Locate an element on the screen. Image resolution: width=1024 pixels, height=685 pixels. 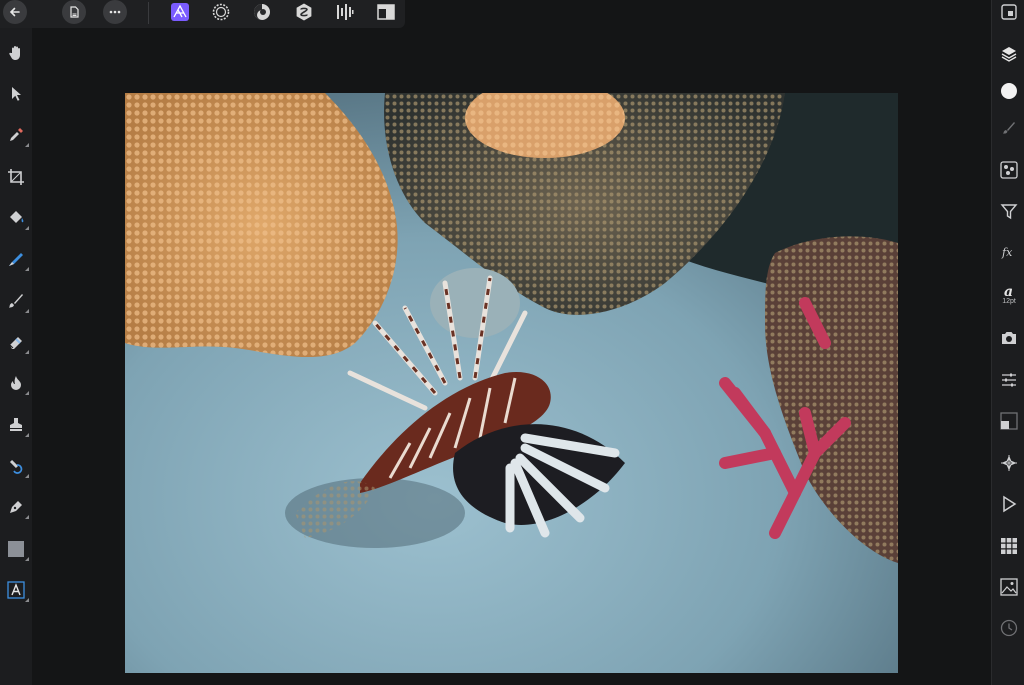
crop-icon is located at coordinates (16, 177).